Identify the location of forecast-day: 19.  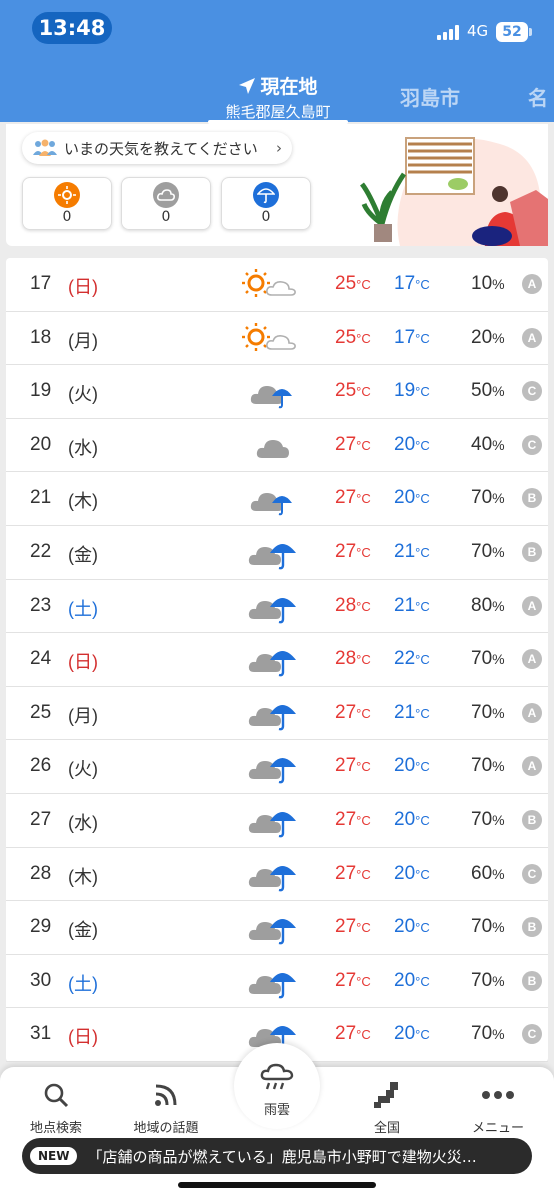
(41, 391).